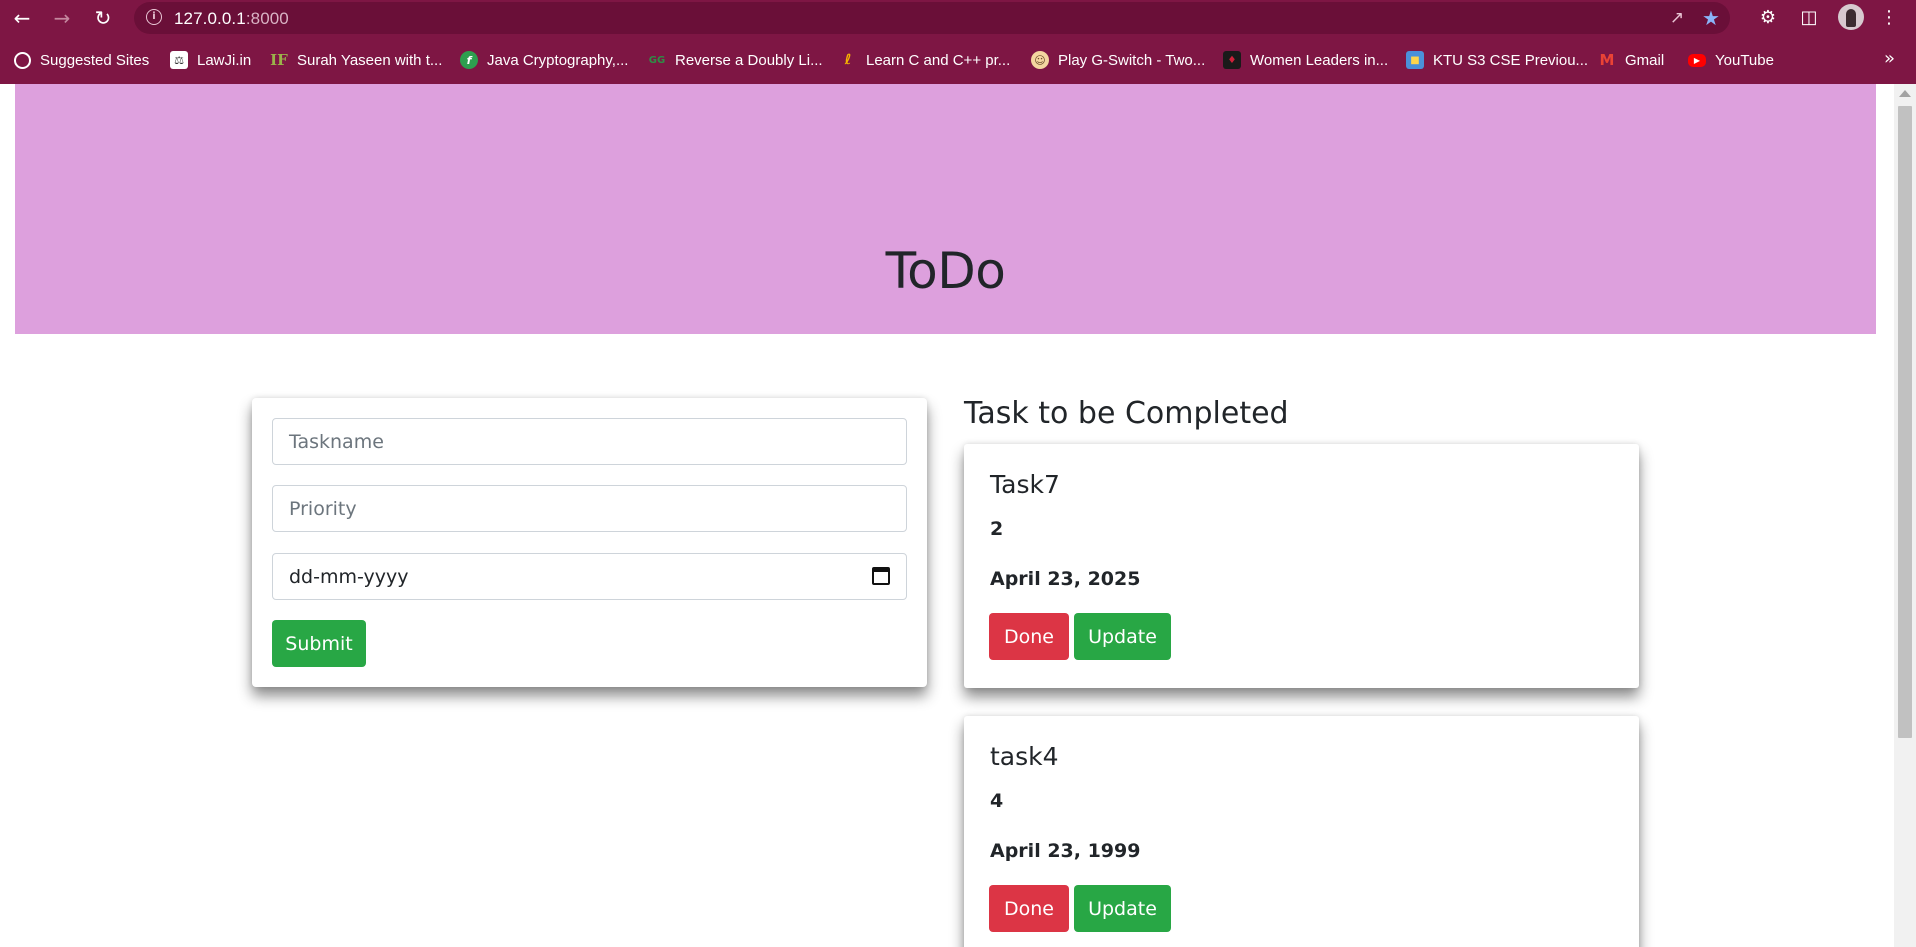 The height and width of the screenshot is (947, 1916). I want to click on task-priority: 2, so click(997, 529).